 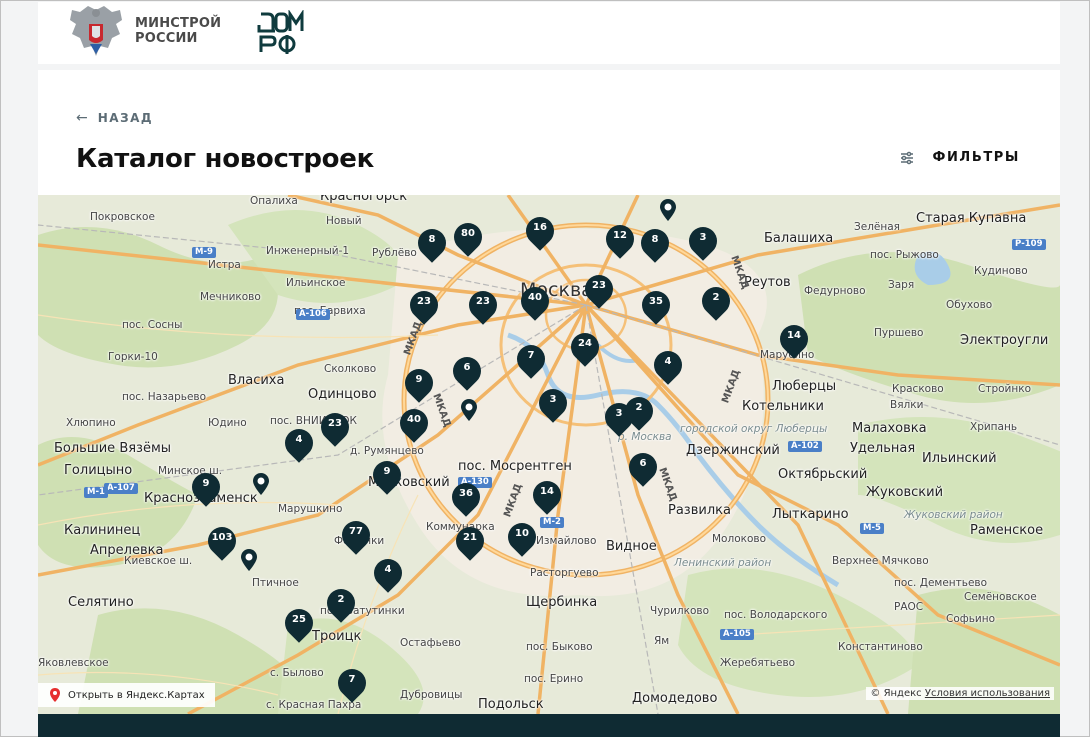 I want to click on map-place-lyubertsy: Люберцы, so click(x=804, y=386).